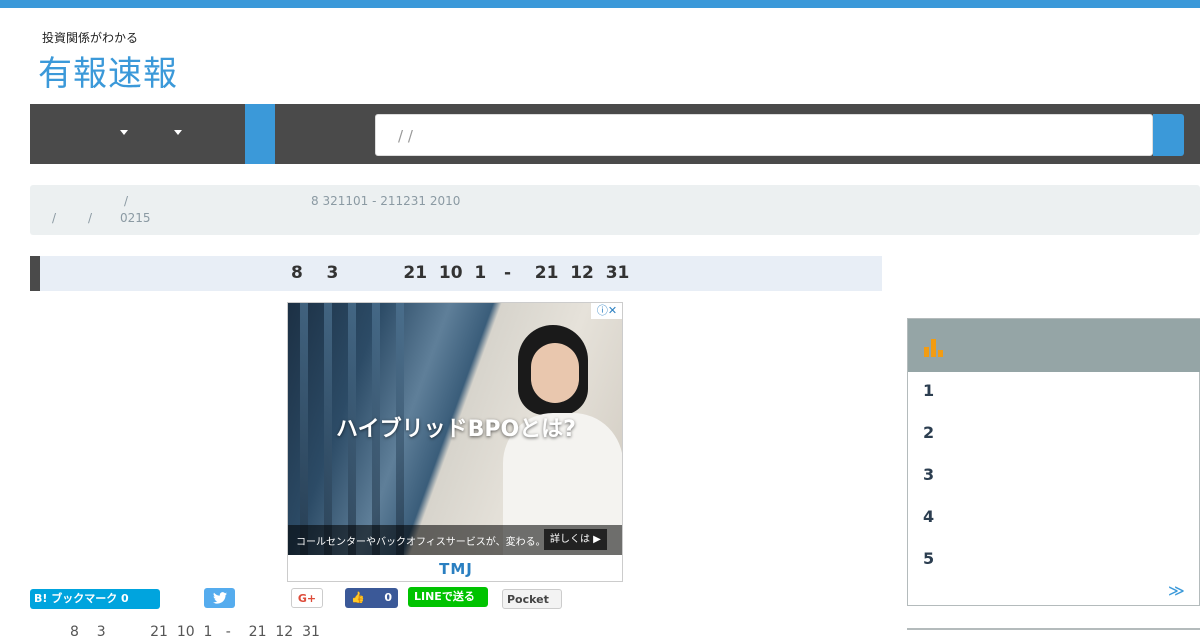 The width and height of the screenshot is (1200, 640). Describe the element at coordinates (195, 632) in the screenshot. I see `article-first-line: 8 3 21 10 1 - 21 12 31` at that location.